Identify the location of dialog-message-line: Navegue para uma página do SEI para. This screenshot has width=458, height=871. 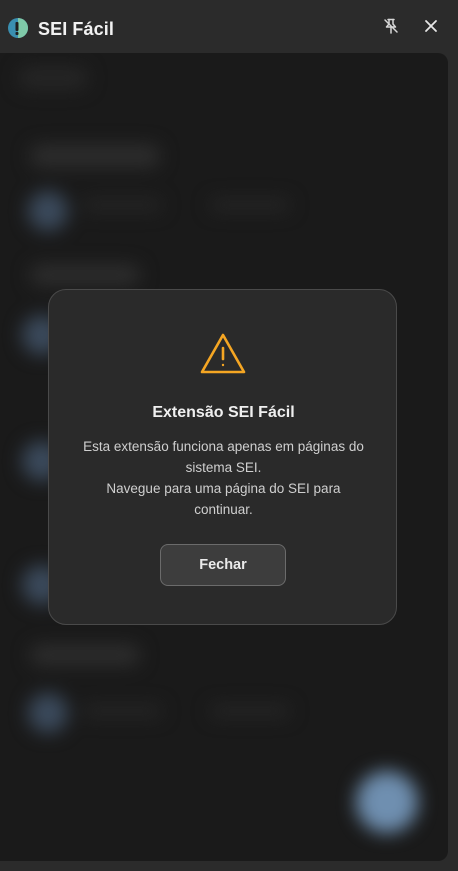
(223, 488).